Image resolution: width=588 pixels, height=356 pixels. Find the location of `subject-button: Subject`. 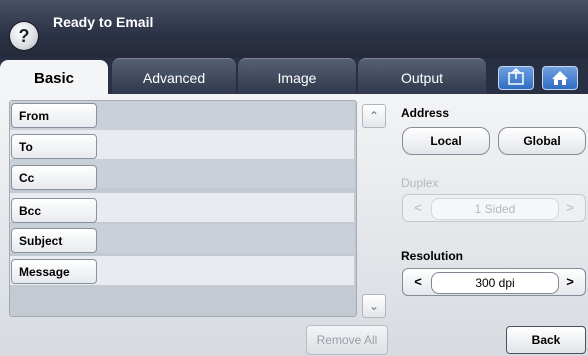

subject-button: Subject is located at coordinates (54, 240).